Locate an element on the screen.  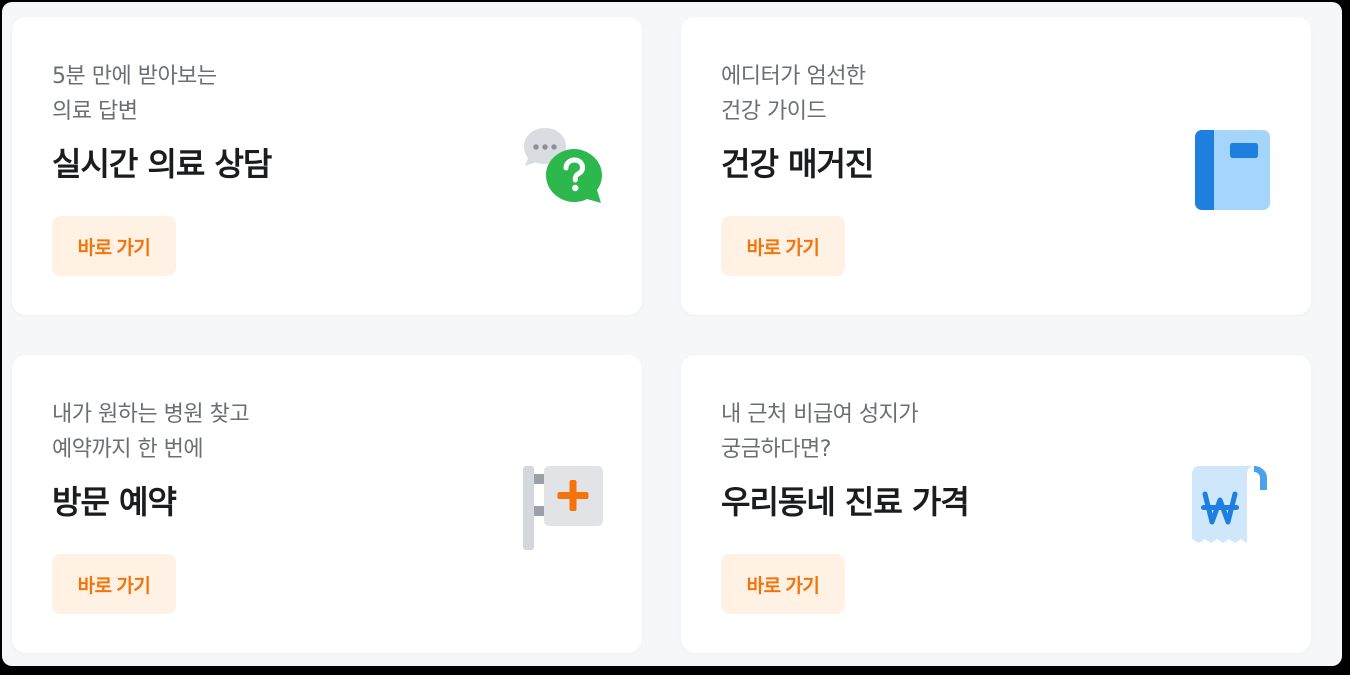
book-icon is located at coordinates (1231, 167).